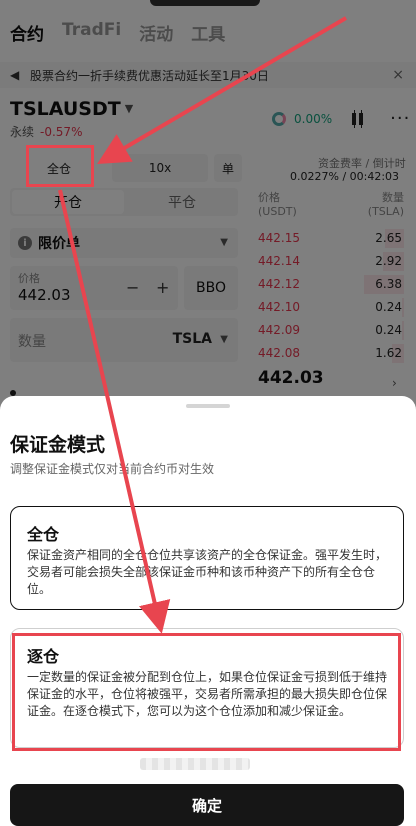 The width and height of the screenshot is (416, 826). I want to click on sheet-subtitle: 调整保证金模式仅对当前合约币对生效, so click(112, 469).